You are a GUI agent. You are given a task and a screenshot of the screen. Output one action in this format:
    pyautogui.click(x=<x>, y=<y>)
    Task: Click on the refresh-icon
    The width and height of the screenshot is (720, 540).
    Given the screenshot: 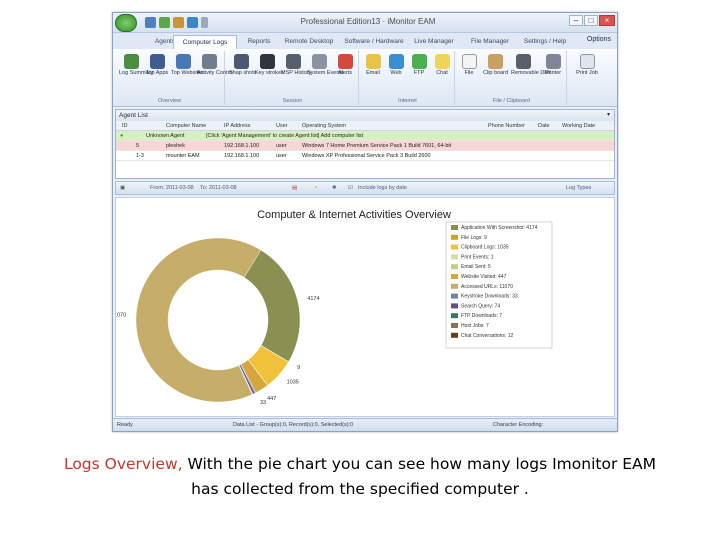 What is the action you would take?
    pyautogui.click(x=164, y=22)
    